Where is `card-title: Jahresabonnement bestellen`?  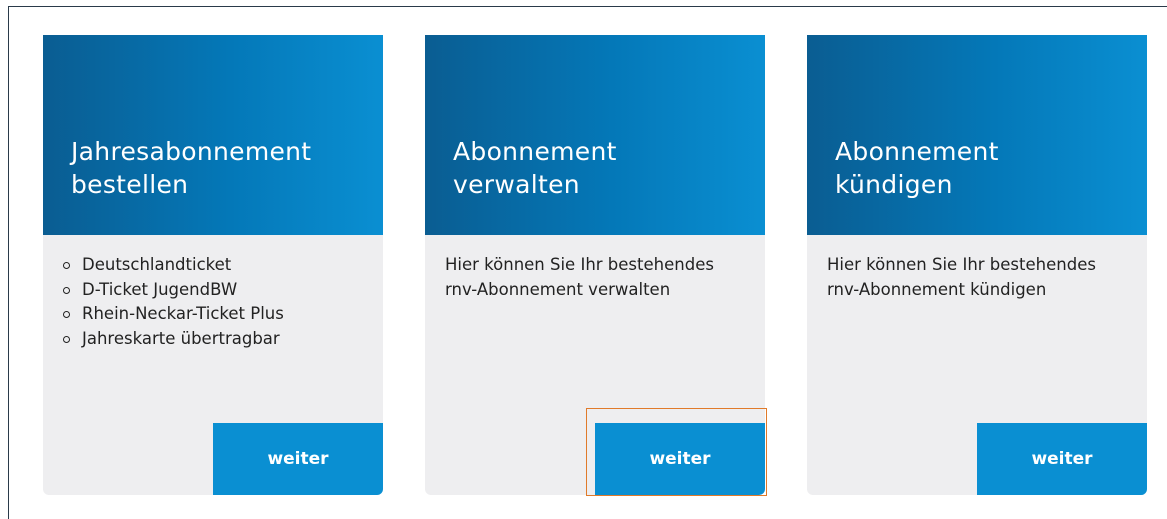
card-title: Jahresabonnement bestellen is located at coordinates (221, 168).